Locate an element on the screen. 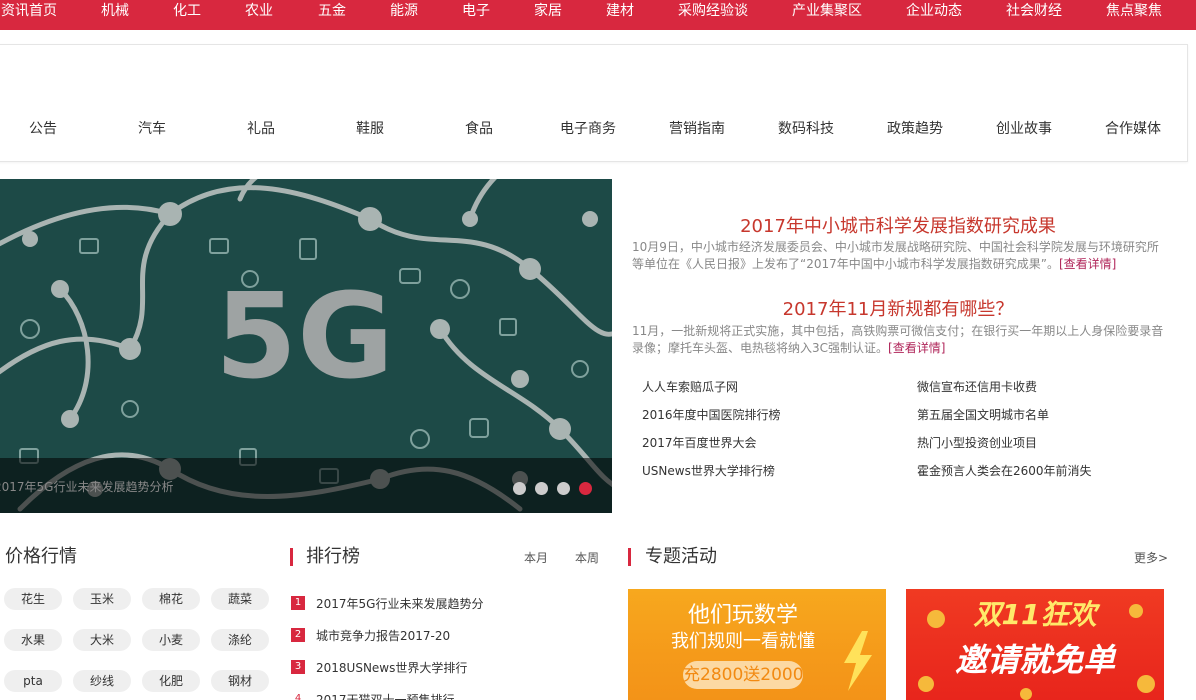  banner-caption: 2017年5G行业未来发展趋势分析 is located at coordinates (86, 486).